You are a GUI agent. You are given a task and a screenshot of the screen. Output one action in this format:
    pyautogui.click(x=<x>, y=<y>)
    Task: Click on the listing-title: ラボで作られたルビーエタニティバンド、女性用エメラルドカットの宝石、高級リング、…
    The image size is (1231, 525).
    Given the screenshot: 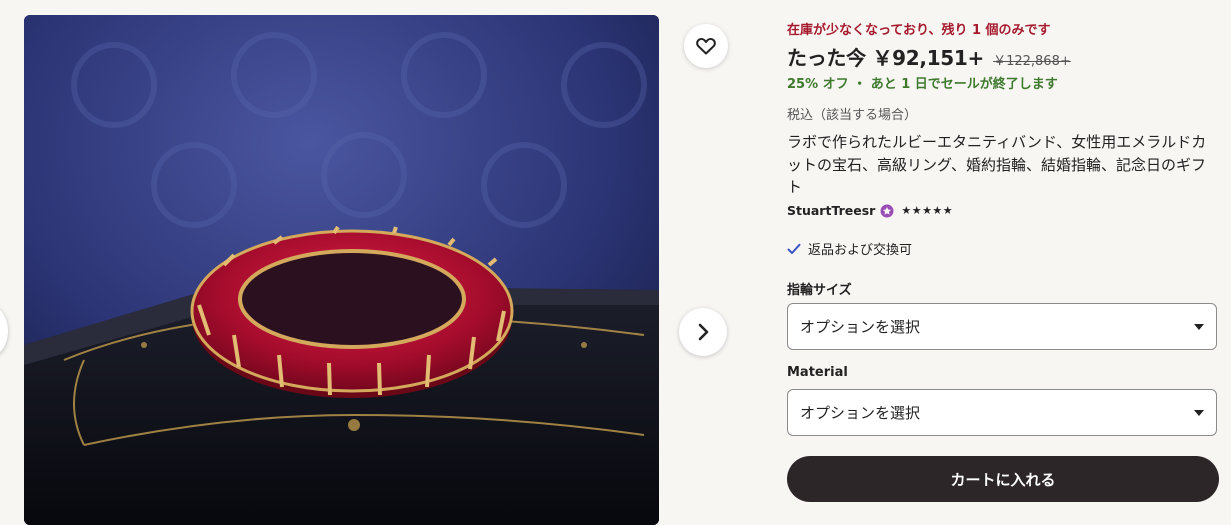 What is the action you would take?
    pyautogui.click(x=997, y=164)
    